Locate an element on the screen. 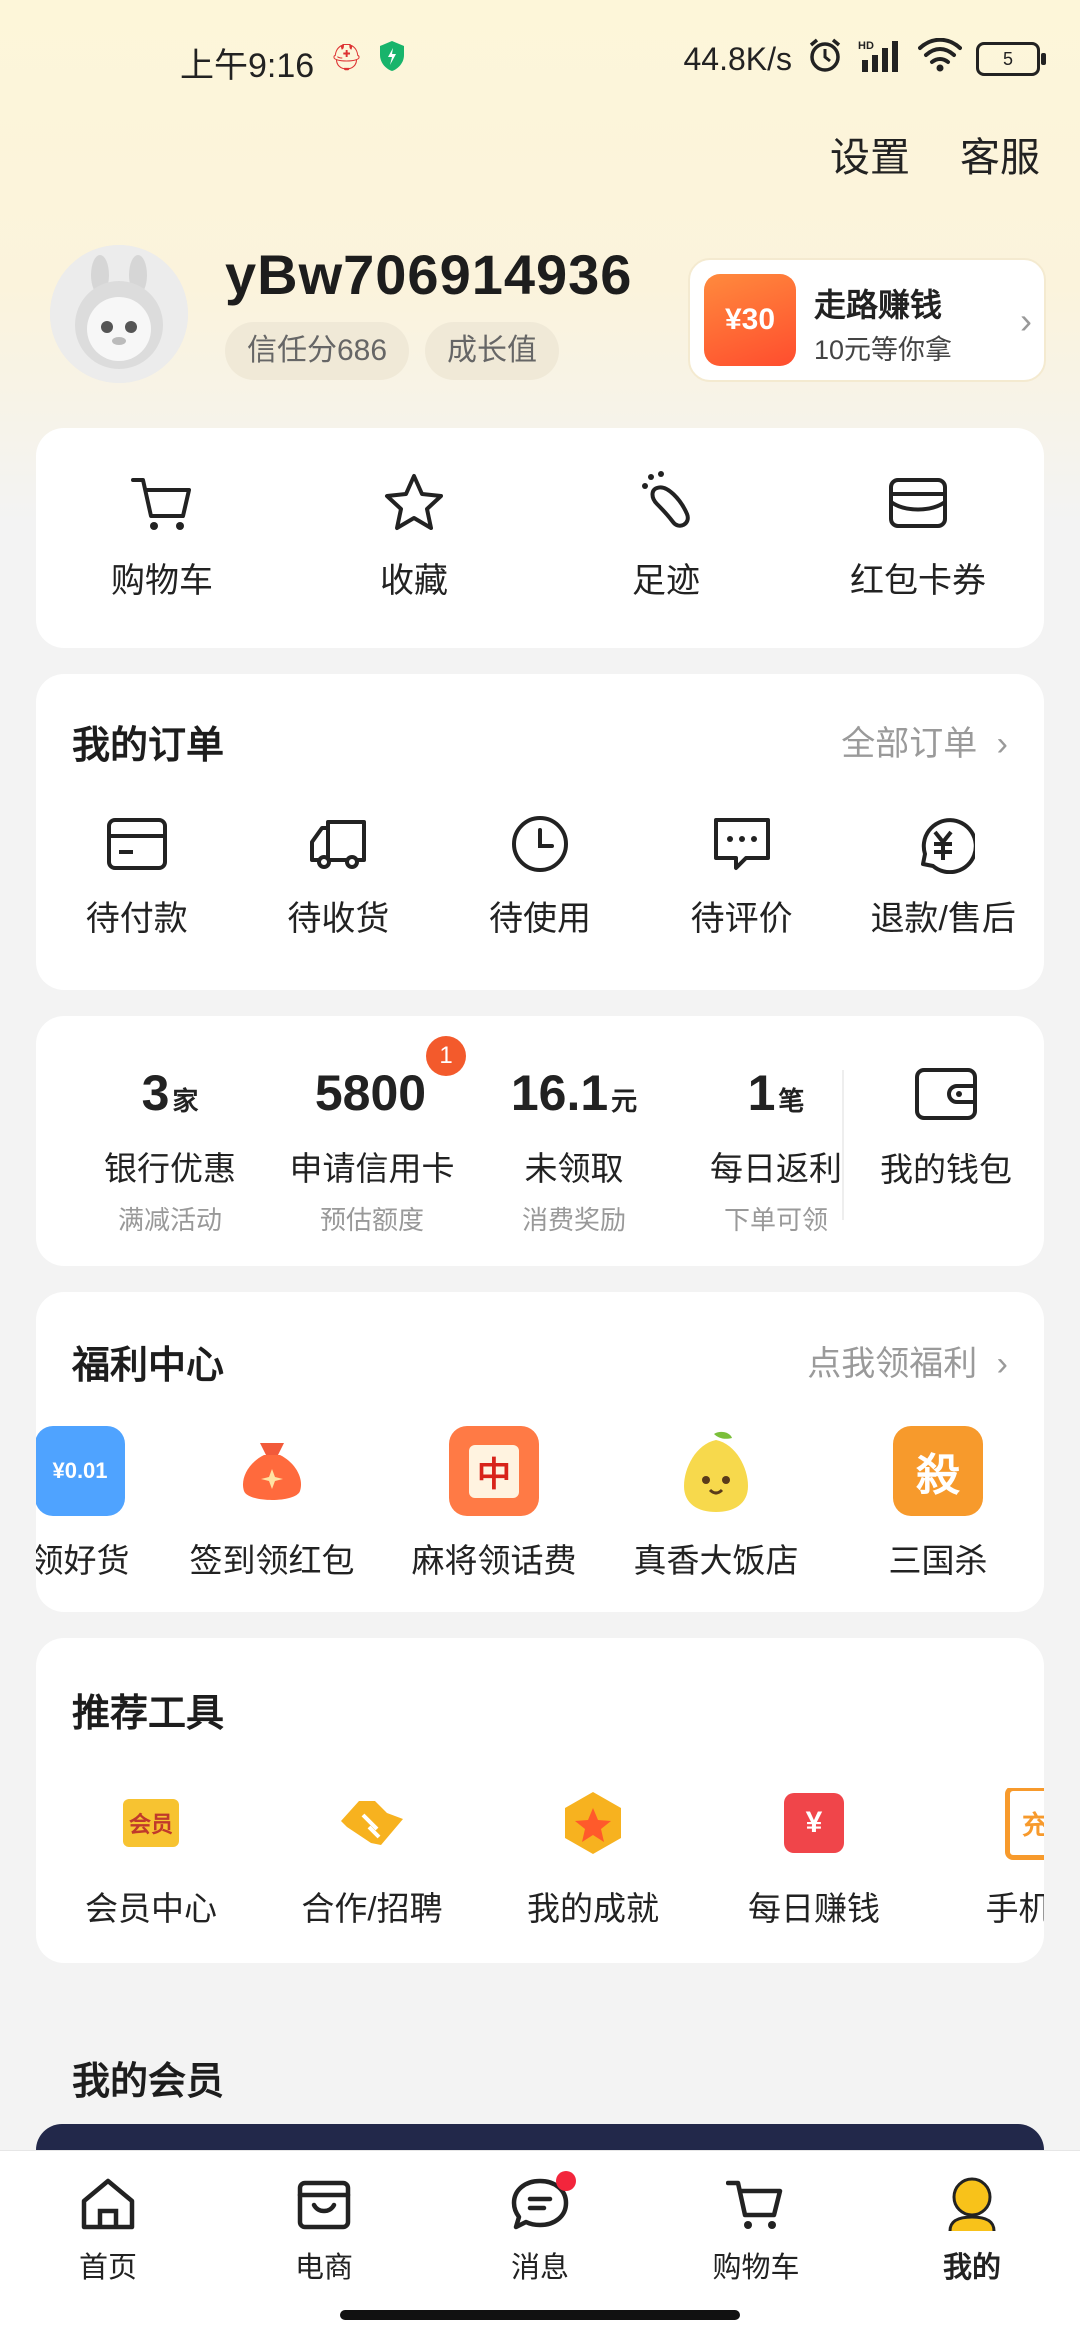 This screenshot has width=1080, height=2341. welfare-item-restaurant: 真香大饭店 is located at coordinates (716, 1504).